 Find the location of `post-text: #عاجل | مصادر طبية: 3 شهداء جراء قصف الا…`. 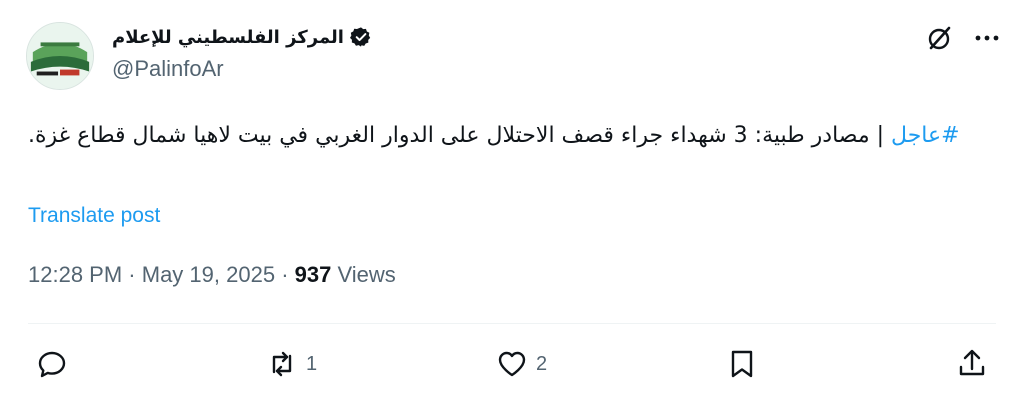

post-text: #عاجل | مصادر طبية: 3 شهداء جراء قصف الا… is located at coordinates (511, 136).